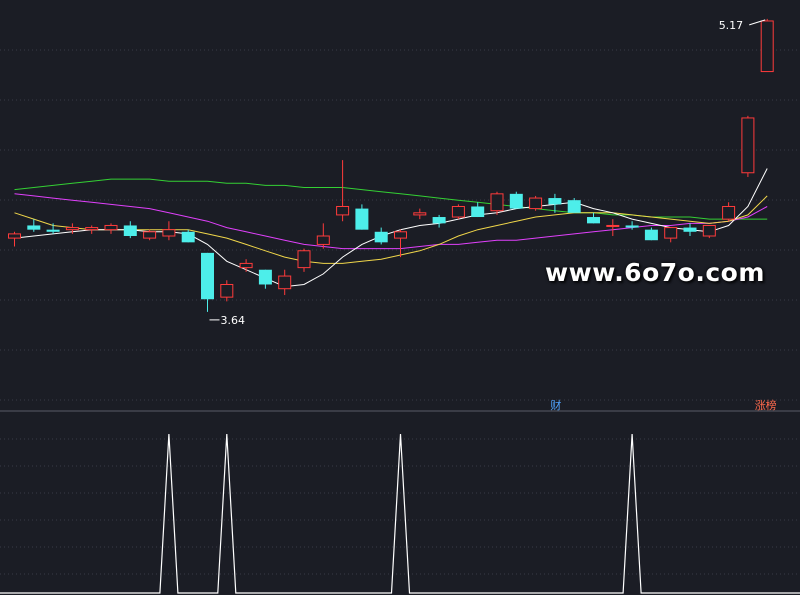 Image resolution: width=800 pixels, height=595 pixels. I want to click on marker-cai: 财, so click(555, 405).